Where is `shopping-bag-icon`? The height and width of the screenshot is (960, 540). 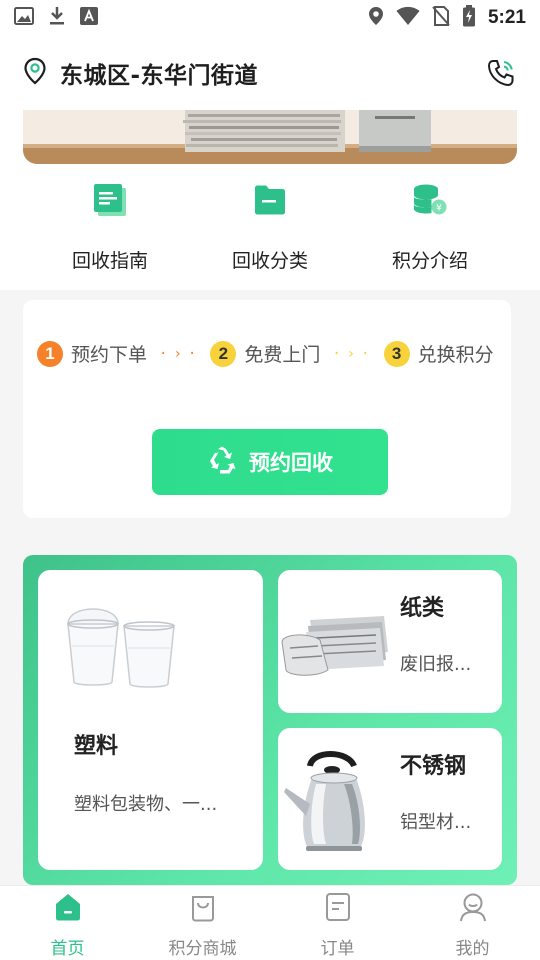
shopping-bag-icon is located at coordinates (203, 909).